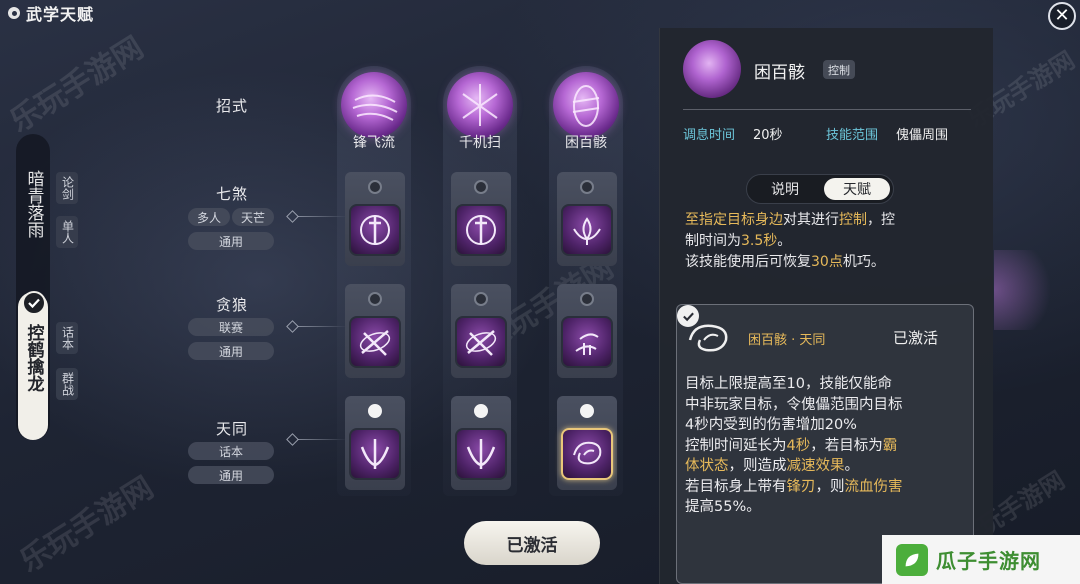 The width and height of the screenshot is (1080, 584). Describe the element at coordinates (532, 543) in the screenshot. I see `activated-button: 已激活` at that location.